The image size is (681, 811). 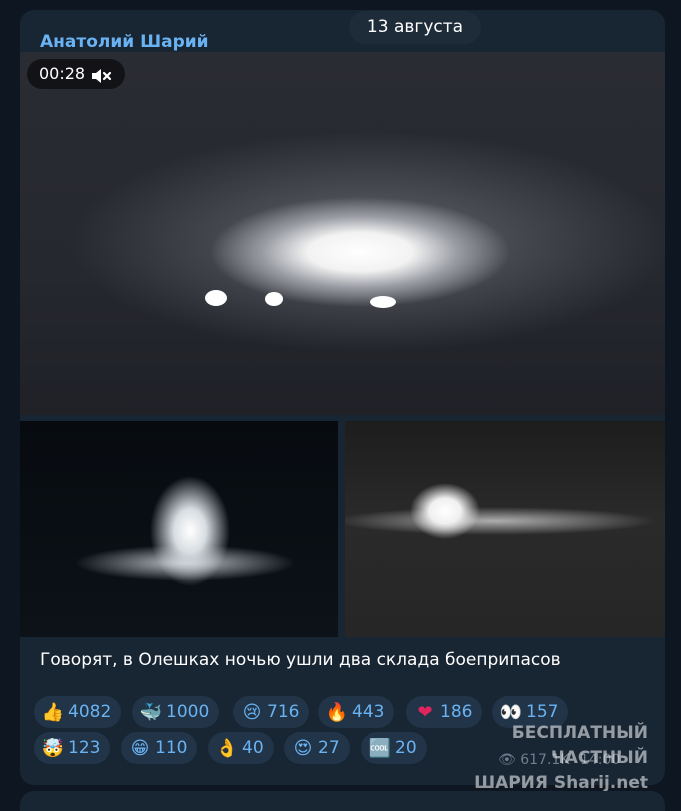 I want to click on eyes-icon: 👀, so click(x=511, y=712).